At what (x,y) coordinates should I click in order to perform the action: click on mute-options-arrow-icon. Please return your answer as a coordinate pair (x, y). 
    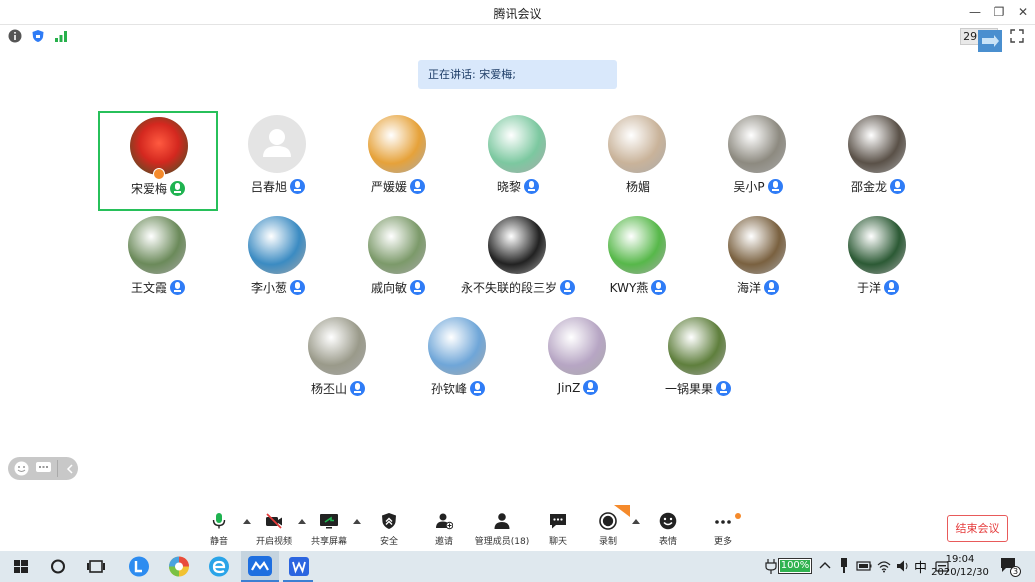
    Looking at the image, I should click on (247, 521).